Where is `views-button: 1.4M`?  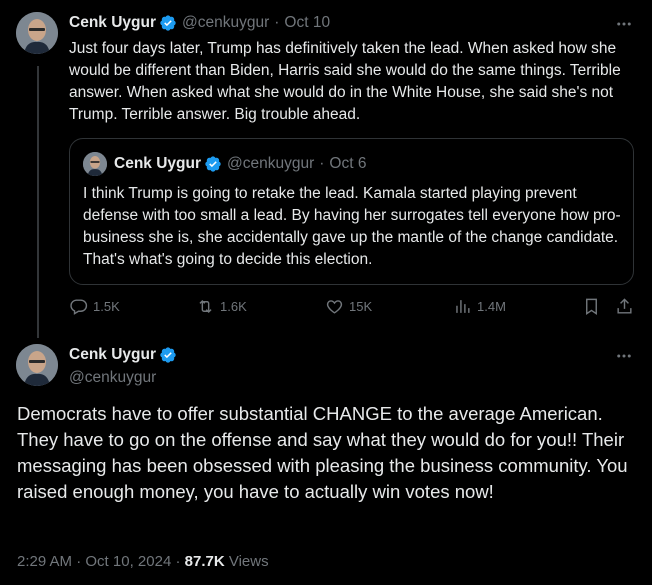 views-button: 1.4M is located at coordinates (479, 306).